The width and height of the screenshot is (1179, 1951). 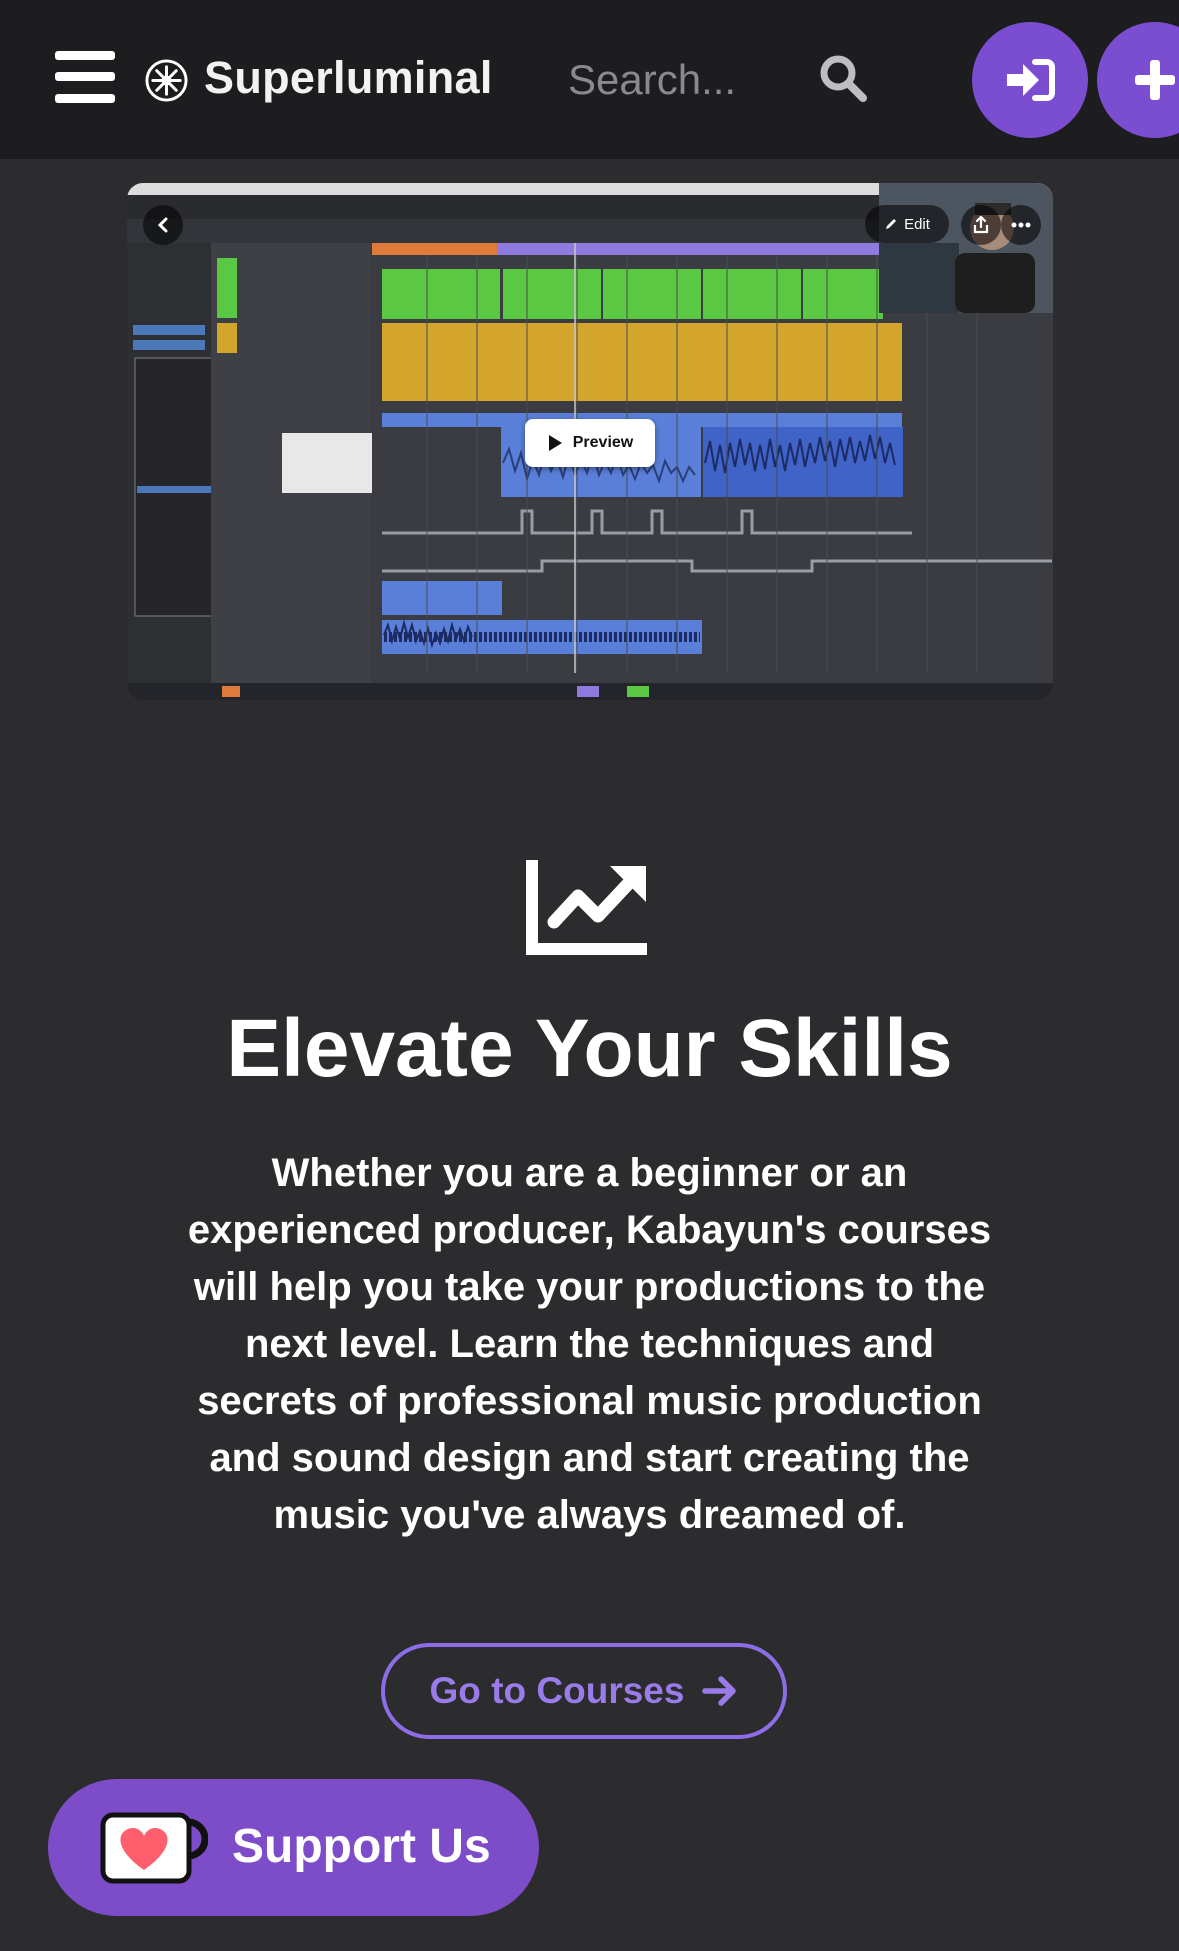 I want to click on sign-in-icon, so click(x=1031, y=80).